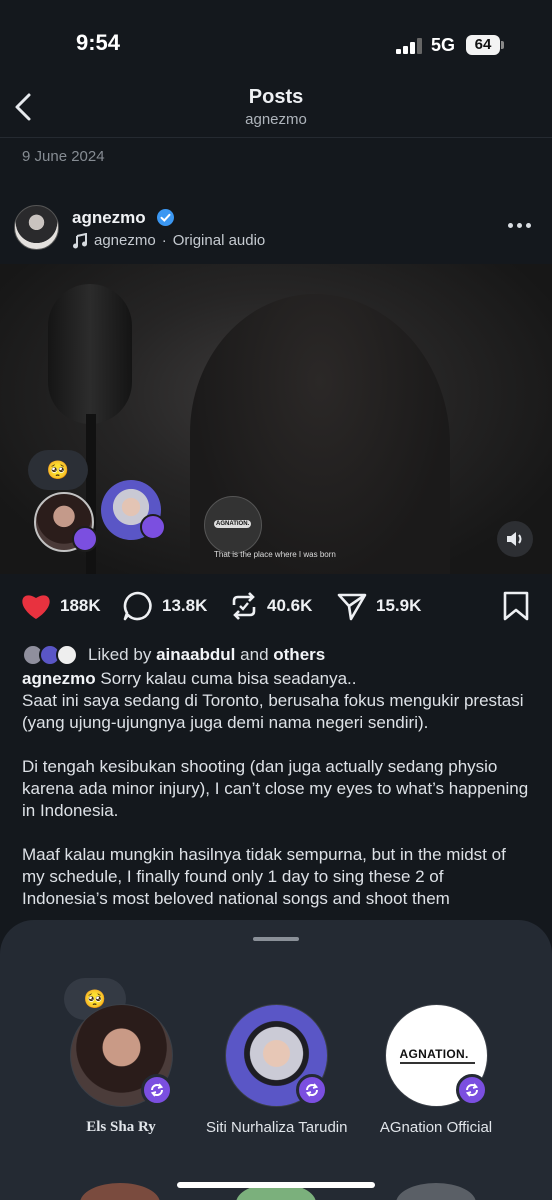  I want to click on creator-card-1: Els Sha Ry, so click(121, 1070).